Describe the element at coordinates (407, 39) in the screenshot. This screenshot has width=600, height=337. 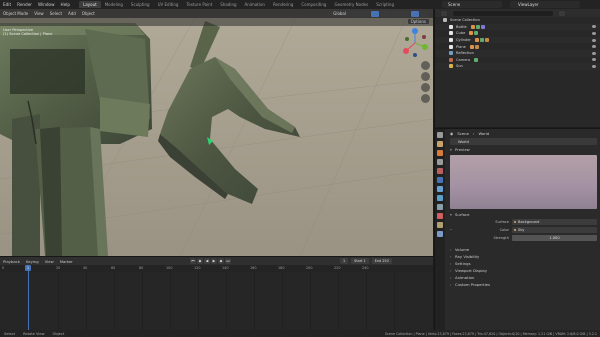
I see `gizmo-neg-y-axis` at that location.